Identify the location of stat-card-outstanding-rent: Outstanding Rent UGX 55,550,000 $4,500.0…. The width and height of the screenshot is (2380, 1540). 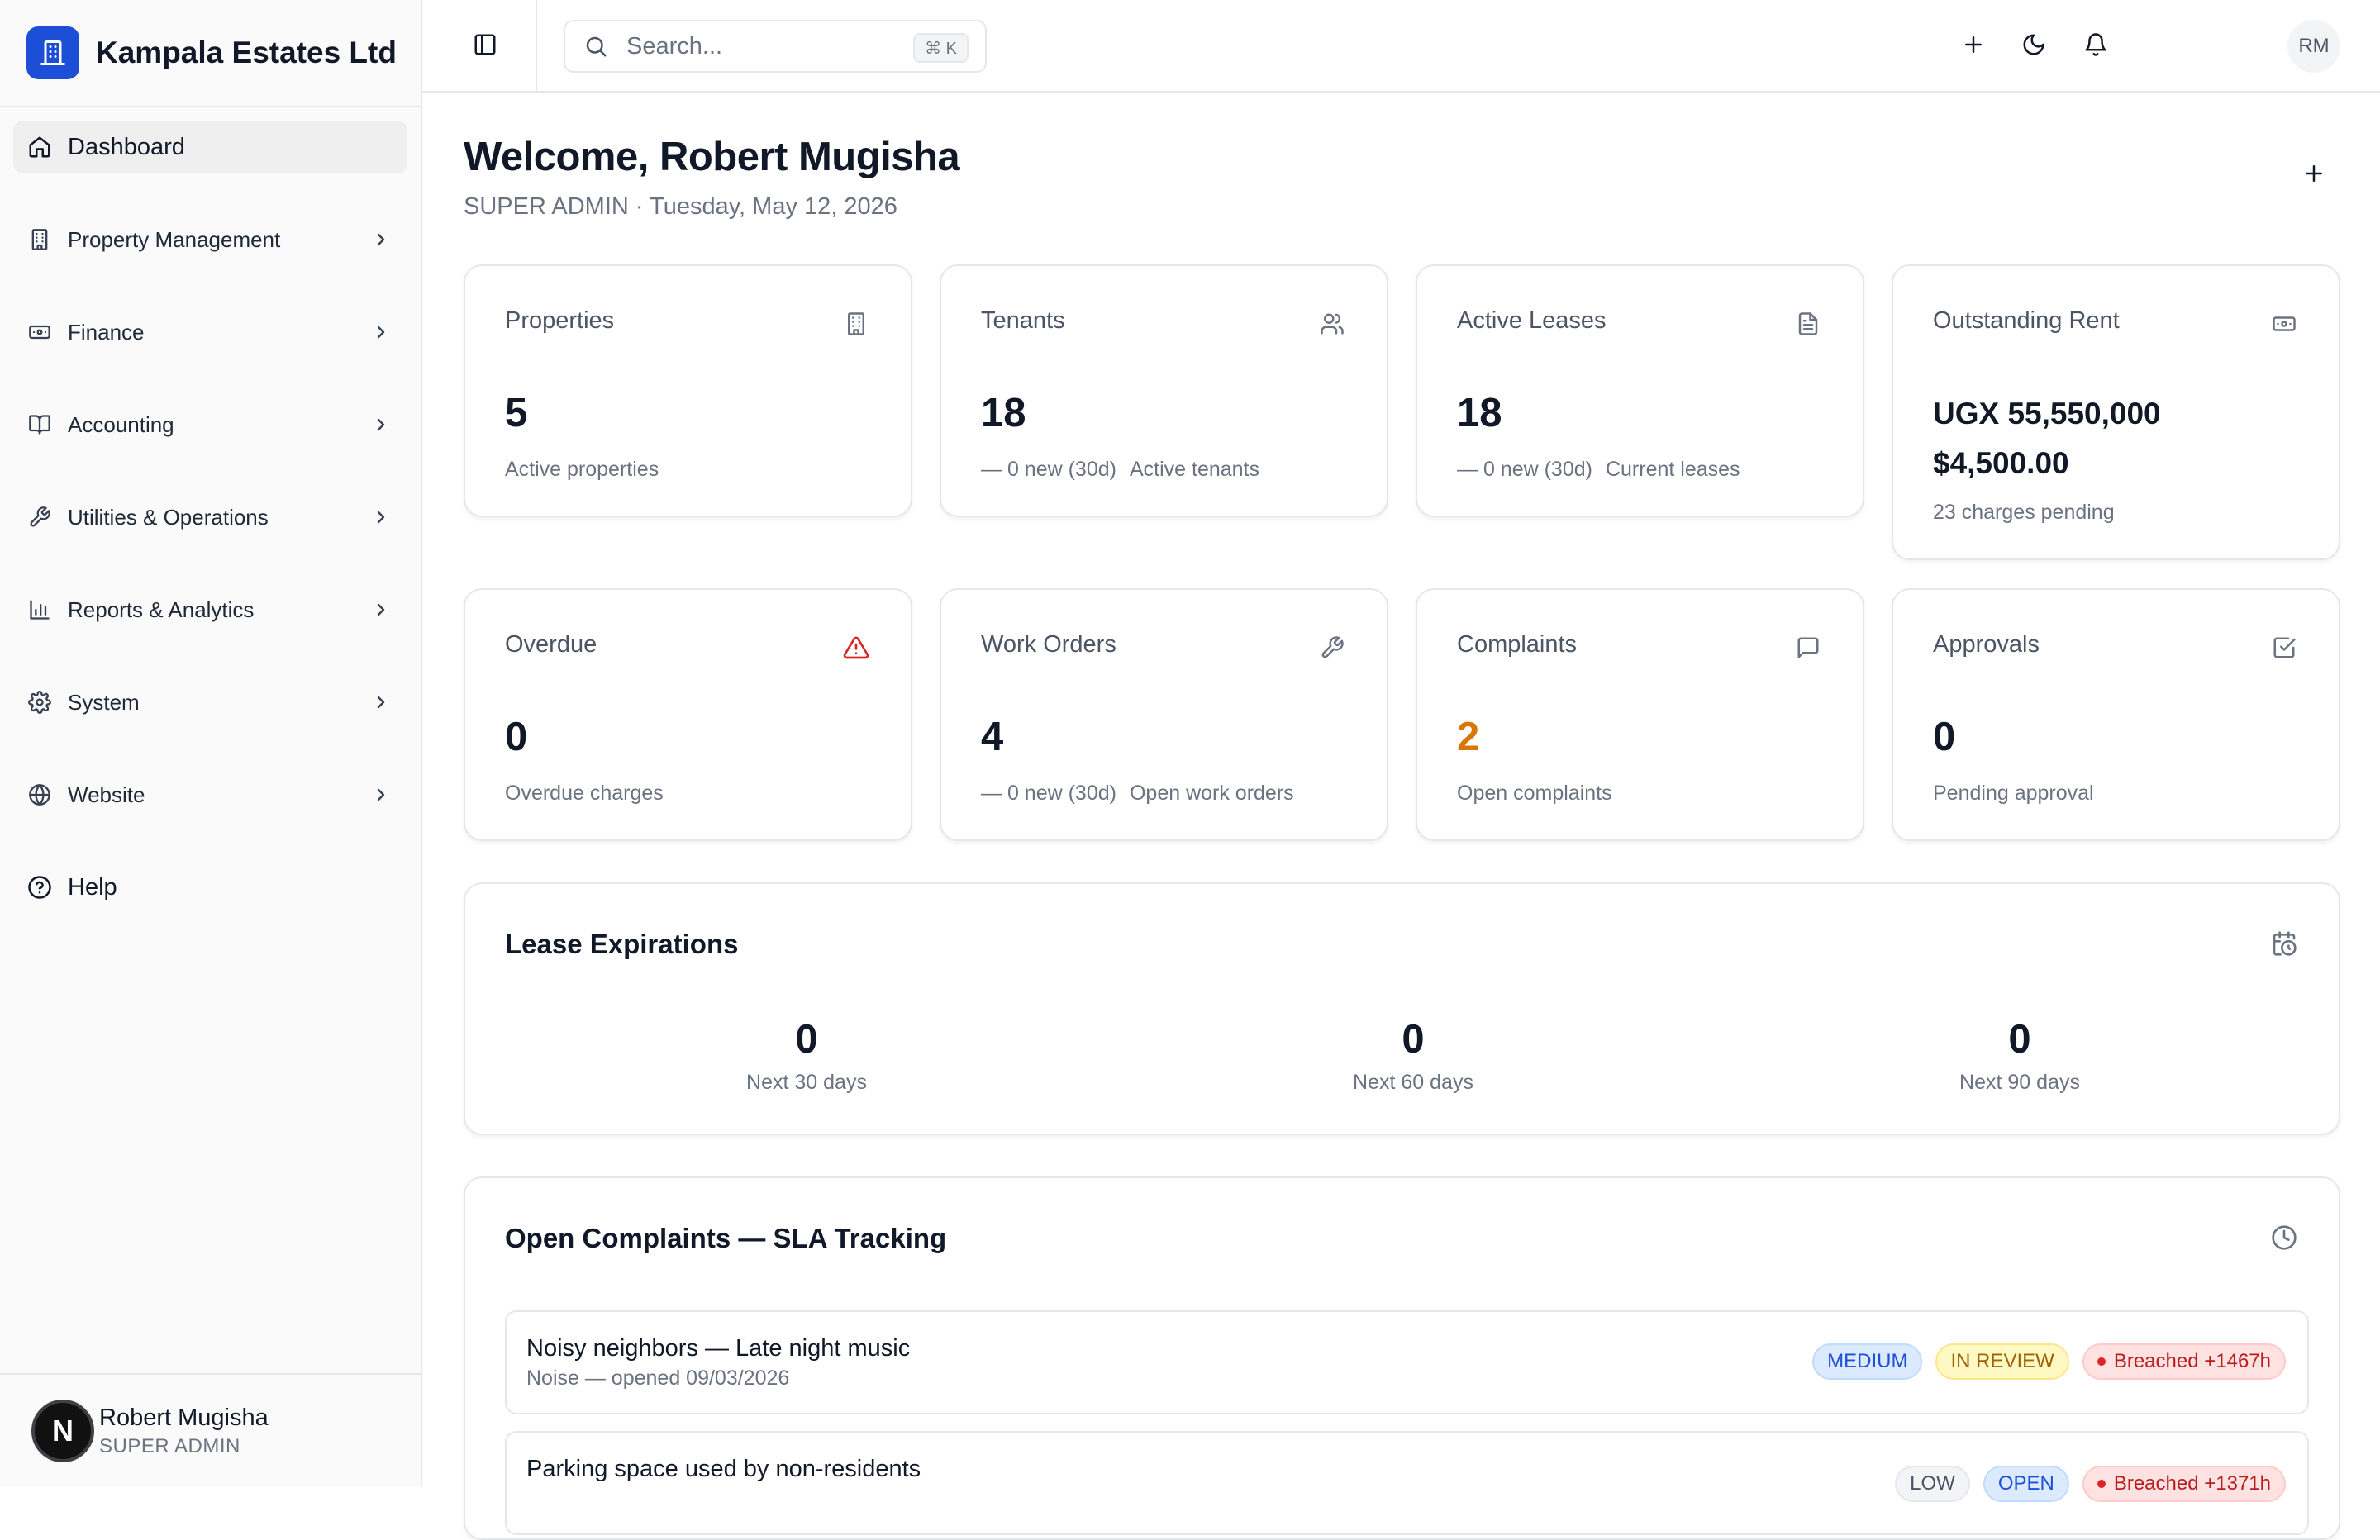
(2116, 412).